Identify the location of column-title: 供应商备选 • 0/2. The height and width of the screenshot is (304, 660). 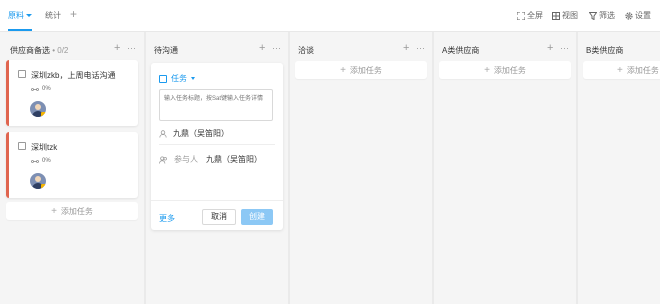
(39, 50).